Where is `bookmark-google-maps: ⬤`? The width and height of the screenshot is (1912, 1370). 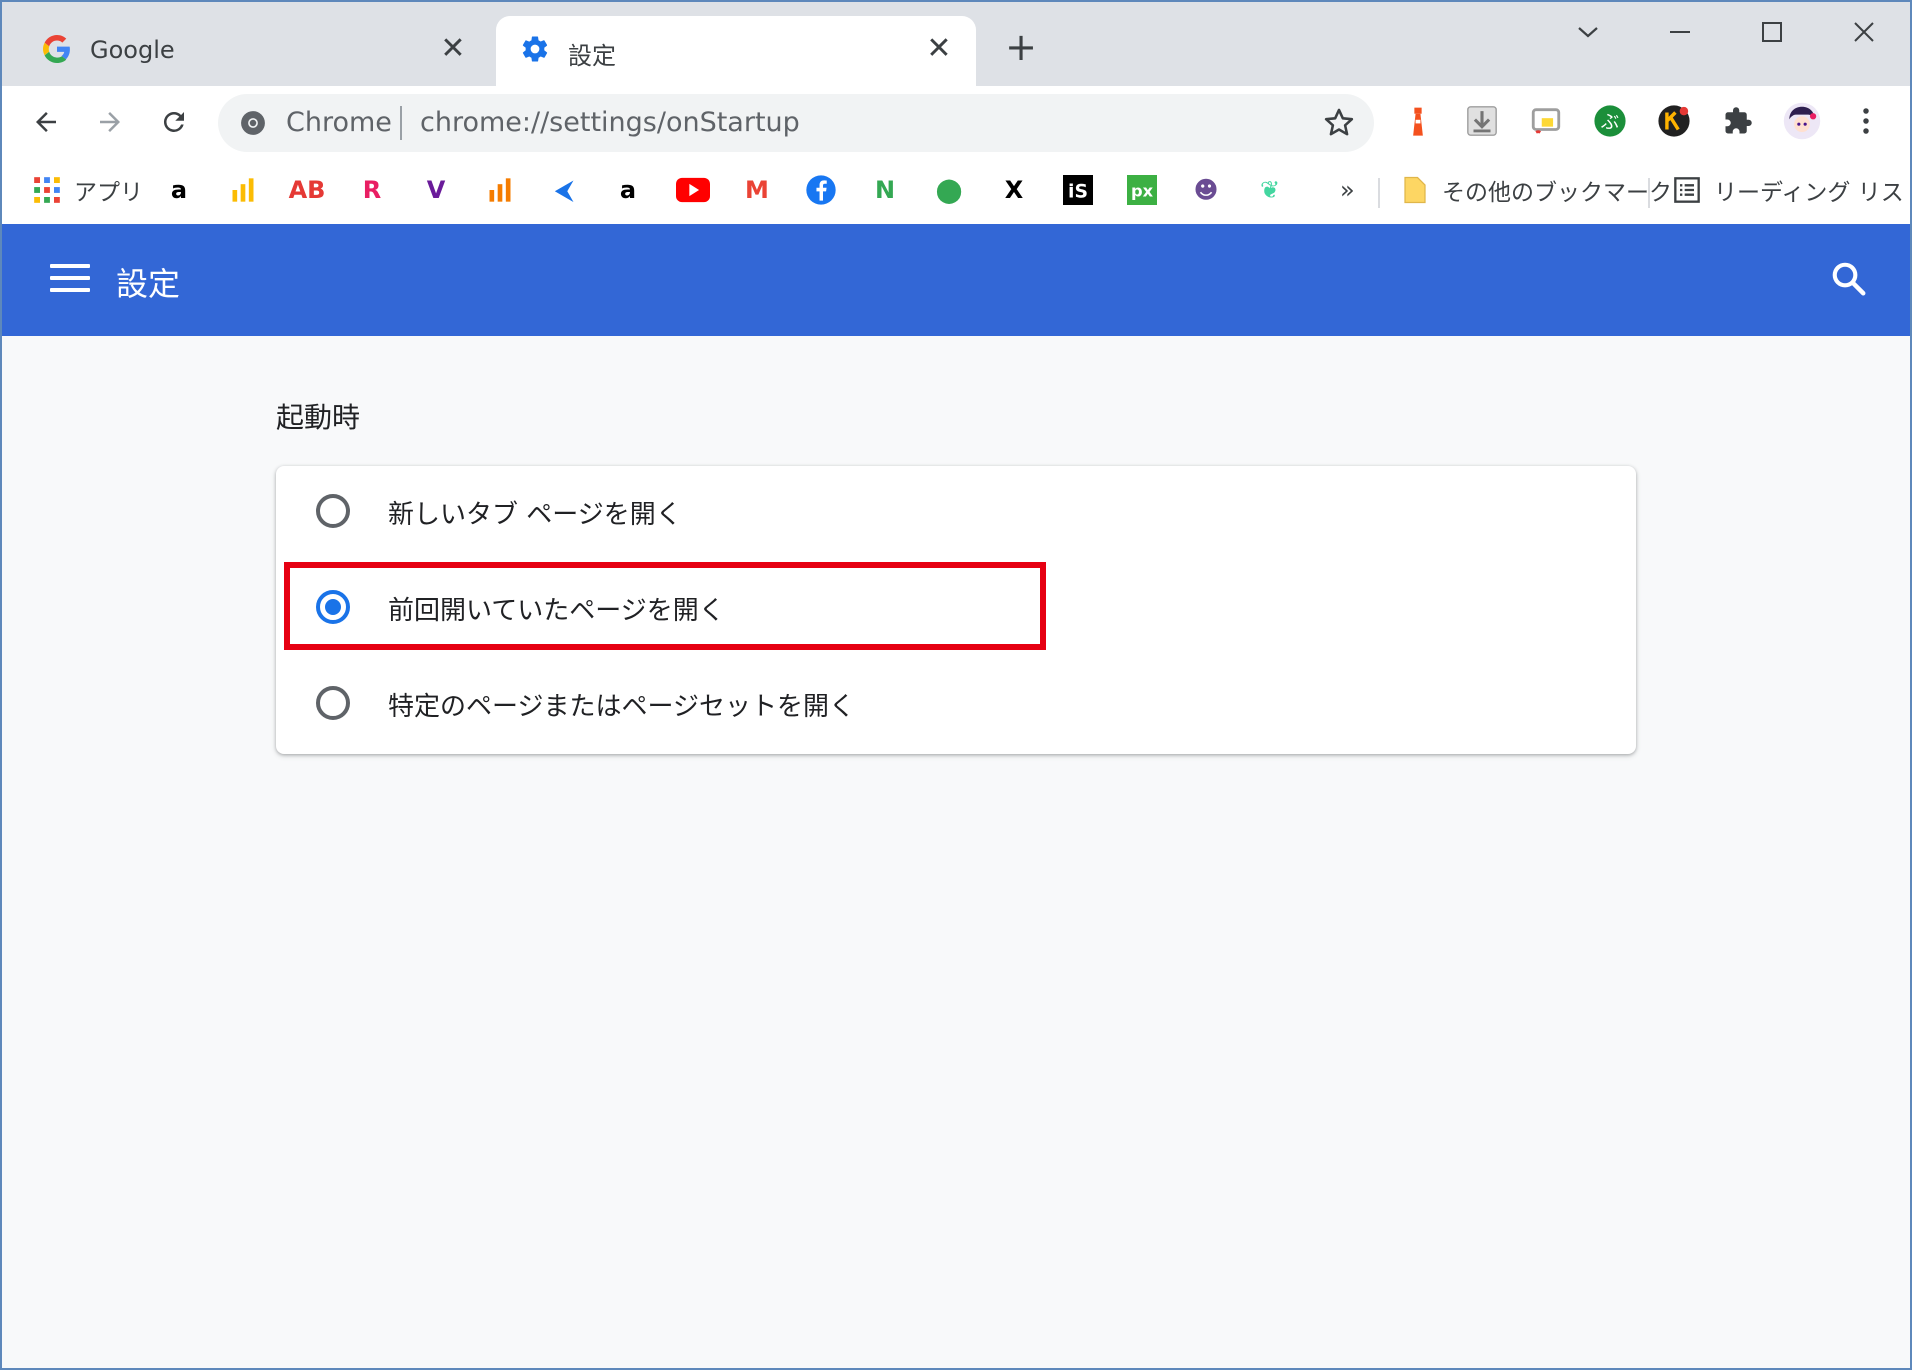 bookmark-google-maps: ⬤ is located at coordinates (949, 190).